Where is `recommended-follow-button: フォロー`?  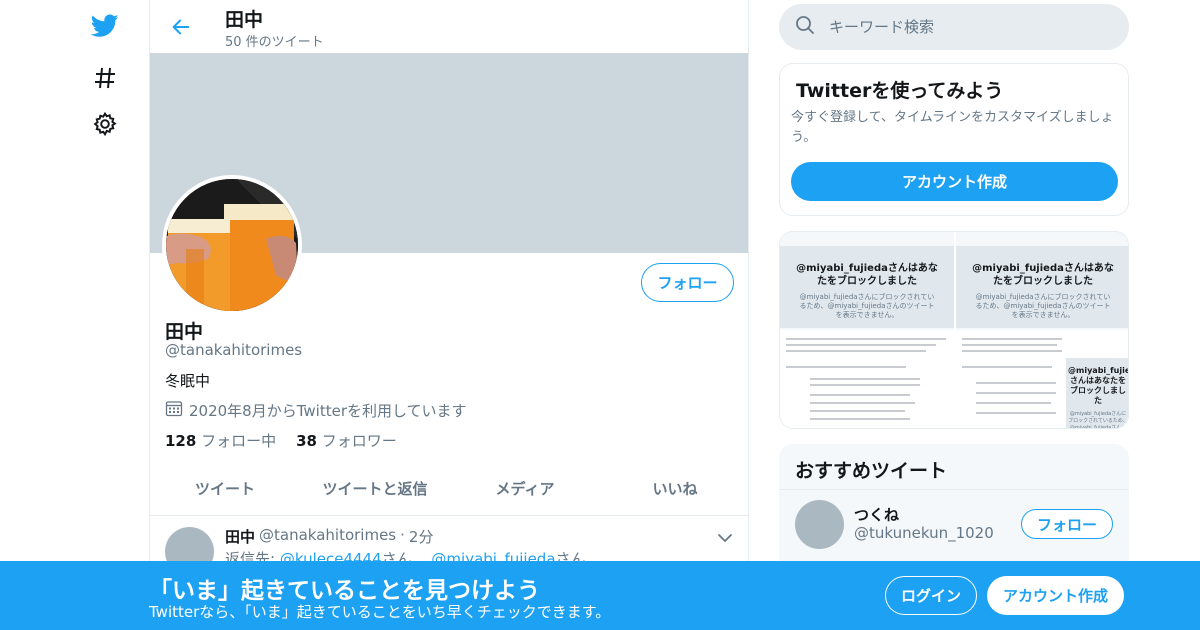
recommended-follow-button: フォロー is located at coordinates (1067, 524).